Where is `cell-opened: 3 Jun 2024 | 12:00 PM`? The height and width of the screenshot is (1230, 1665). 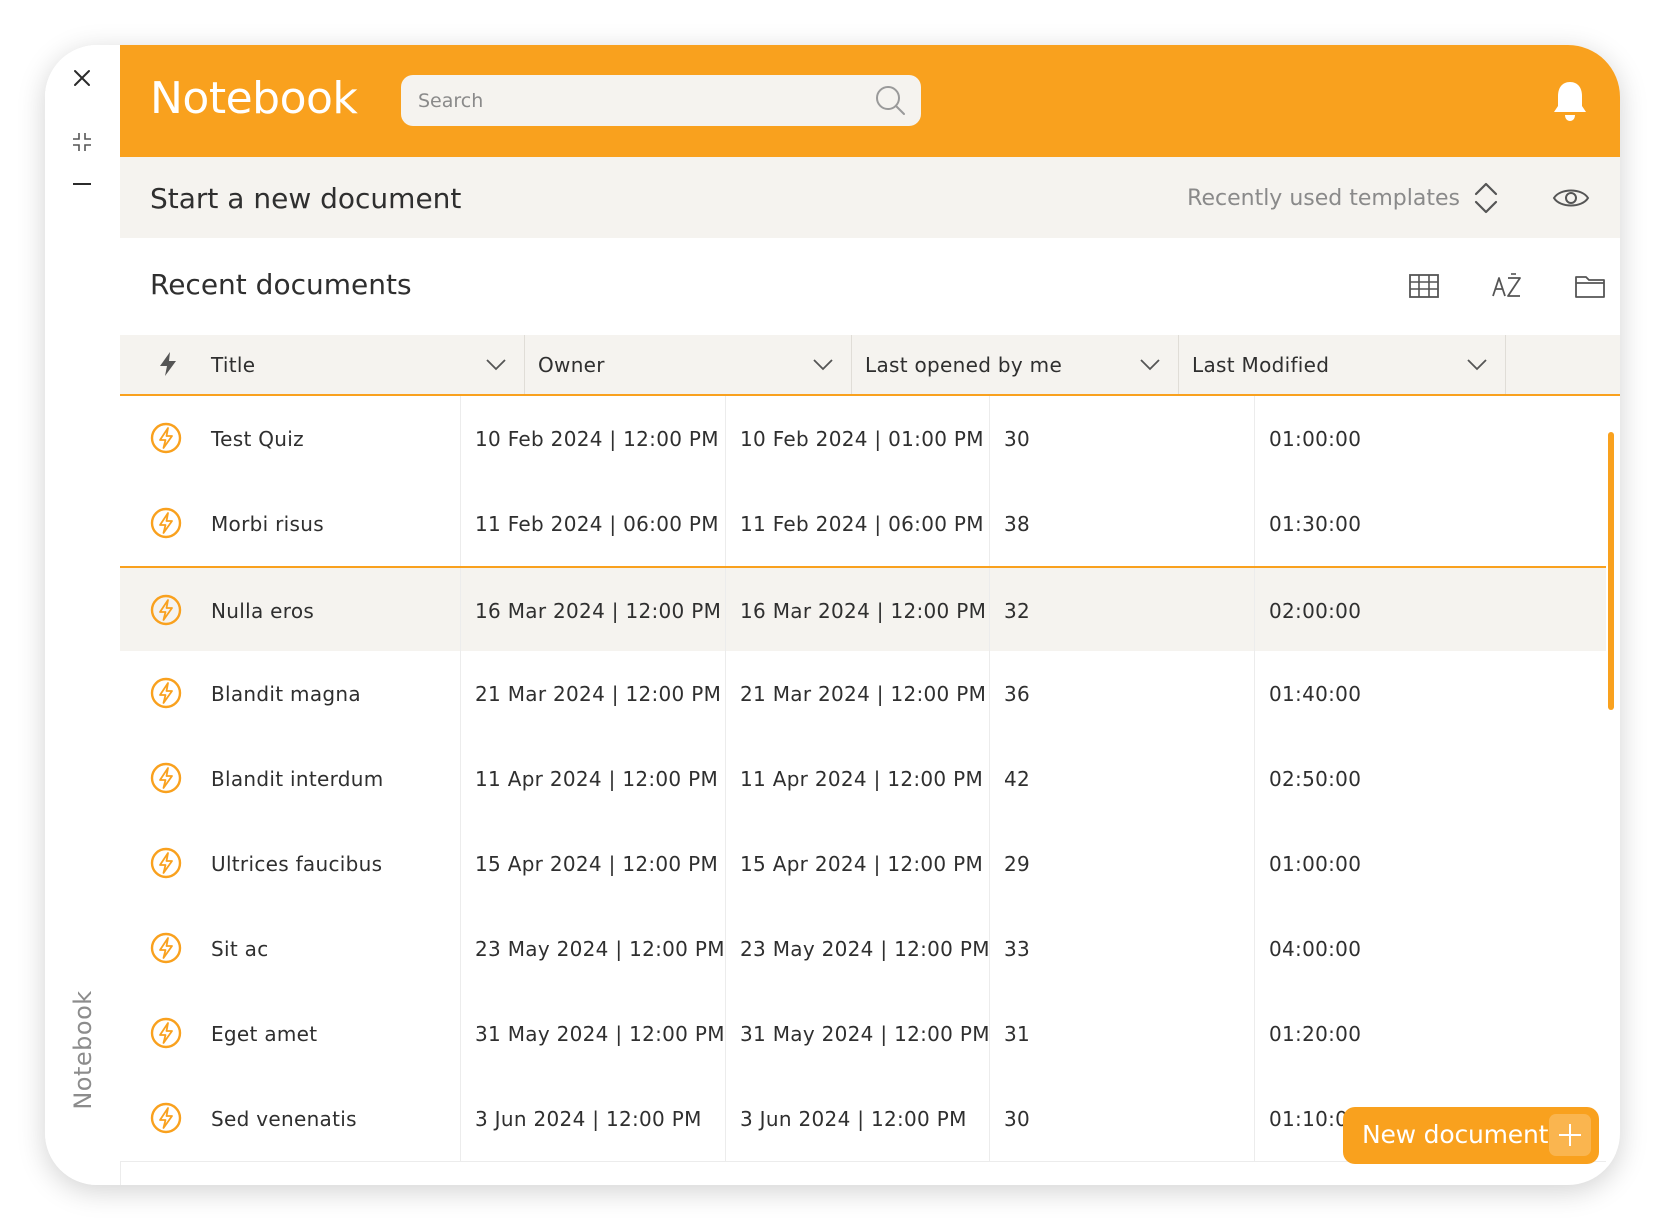
cell-opened: 3 Jun 2024 | 12:00 PM is located at coordinates (846, 1118).